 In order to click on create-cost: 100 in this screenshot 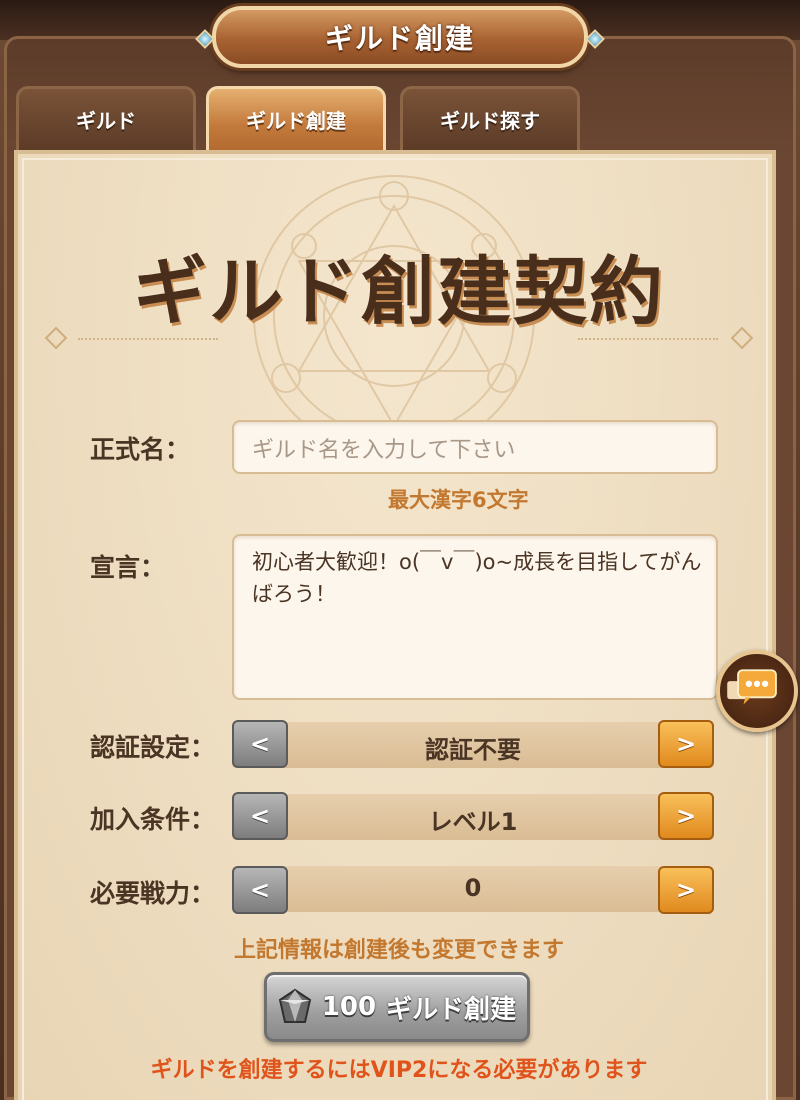, I will do `click(349, 1007)`.